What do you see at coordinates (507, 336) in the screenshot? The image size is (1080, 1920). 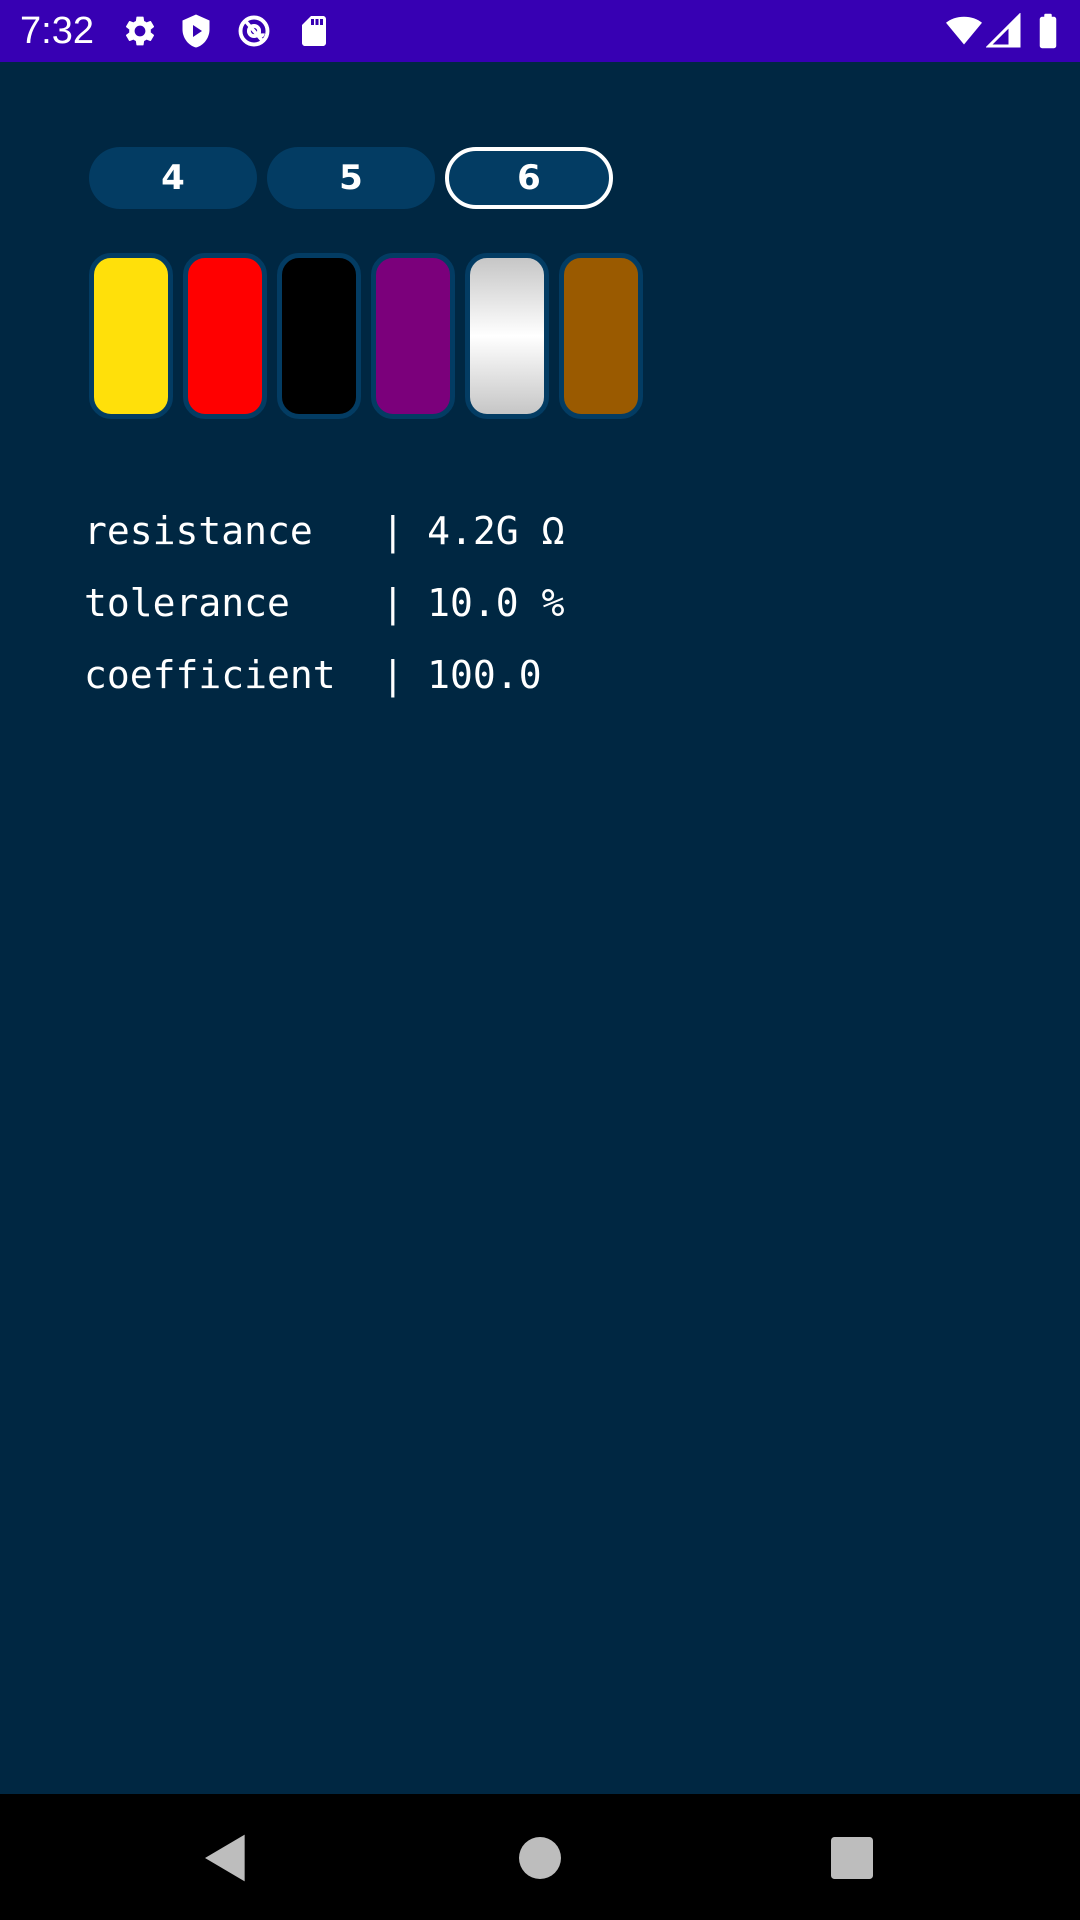 I see `band-5-silver` at bounding box center [507, 336].